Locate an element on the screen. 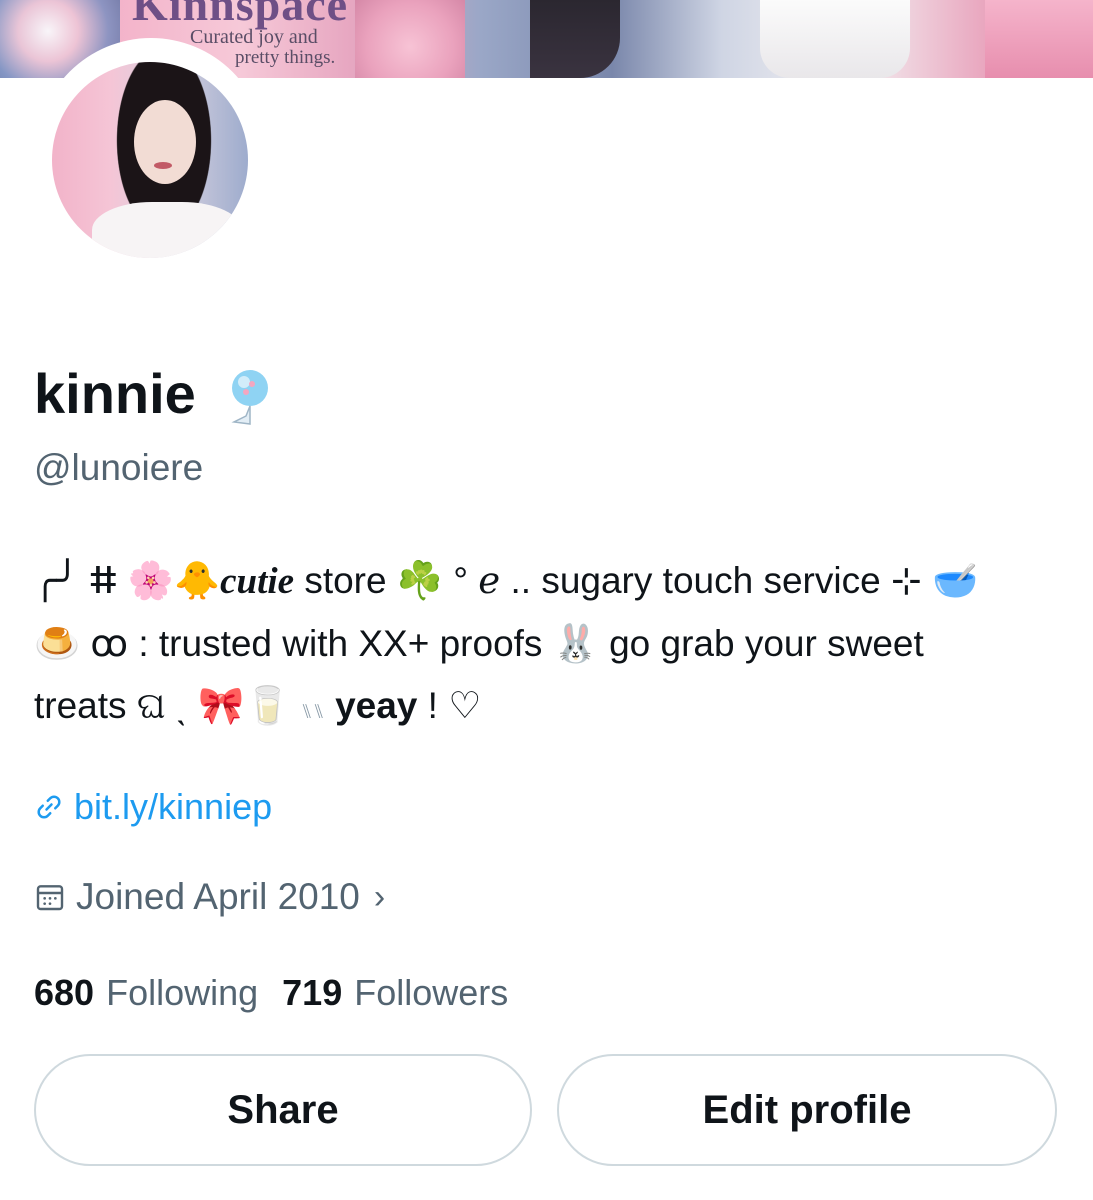 This screenshot has height=1200, width=1093. following-label: Following is located at coordinates (182, 993).